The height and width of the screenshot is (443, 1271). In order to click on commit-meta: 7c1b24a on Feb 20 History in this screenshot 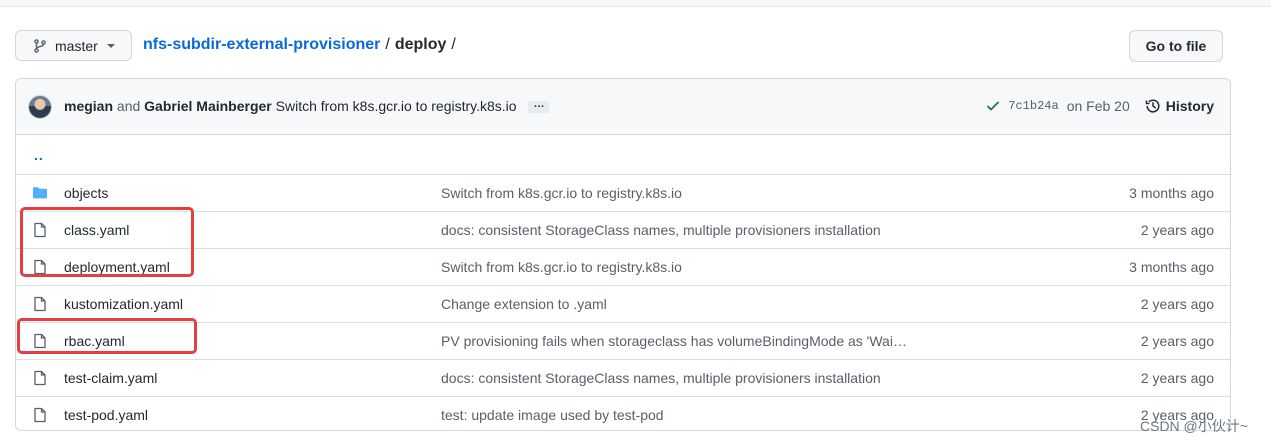, I will do `click(1100, 106)`.